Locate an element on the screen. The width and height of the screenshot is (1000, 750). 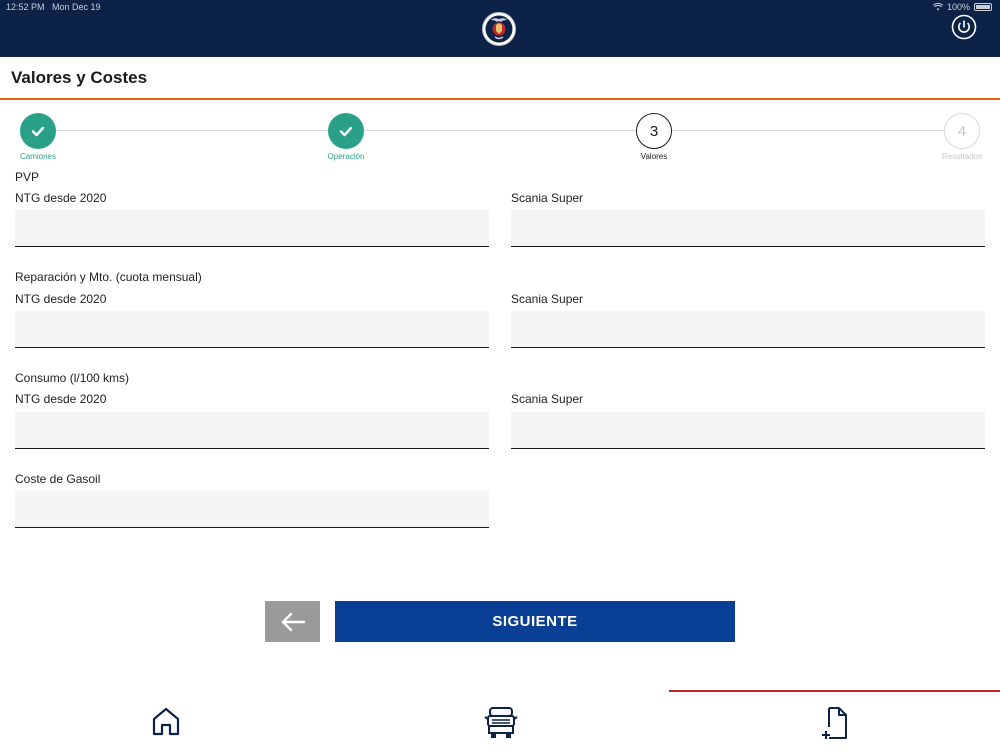
step-operacion is located at coordinates (346, 131).